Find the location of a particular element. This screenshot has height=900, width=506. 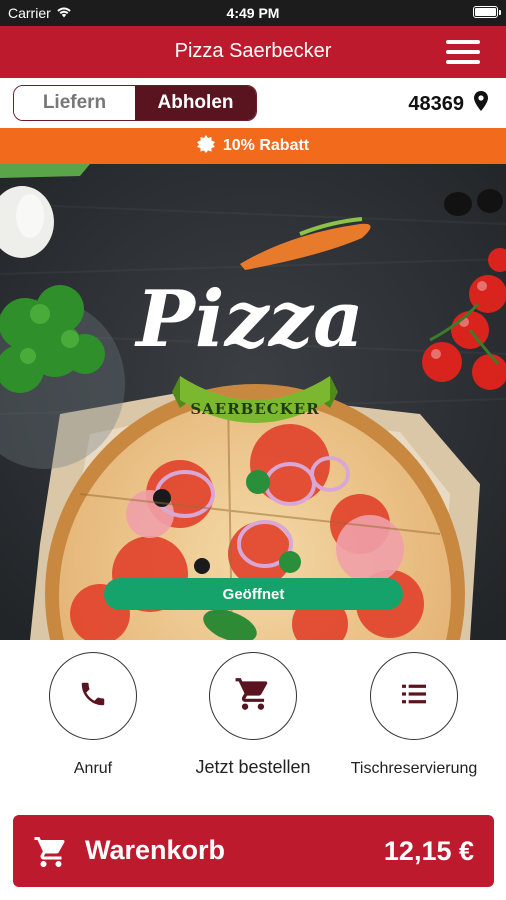

app-header: Pizza Saerbecker is located at coordinates (253, 52).